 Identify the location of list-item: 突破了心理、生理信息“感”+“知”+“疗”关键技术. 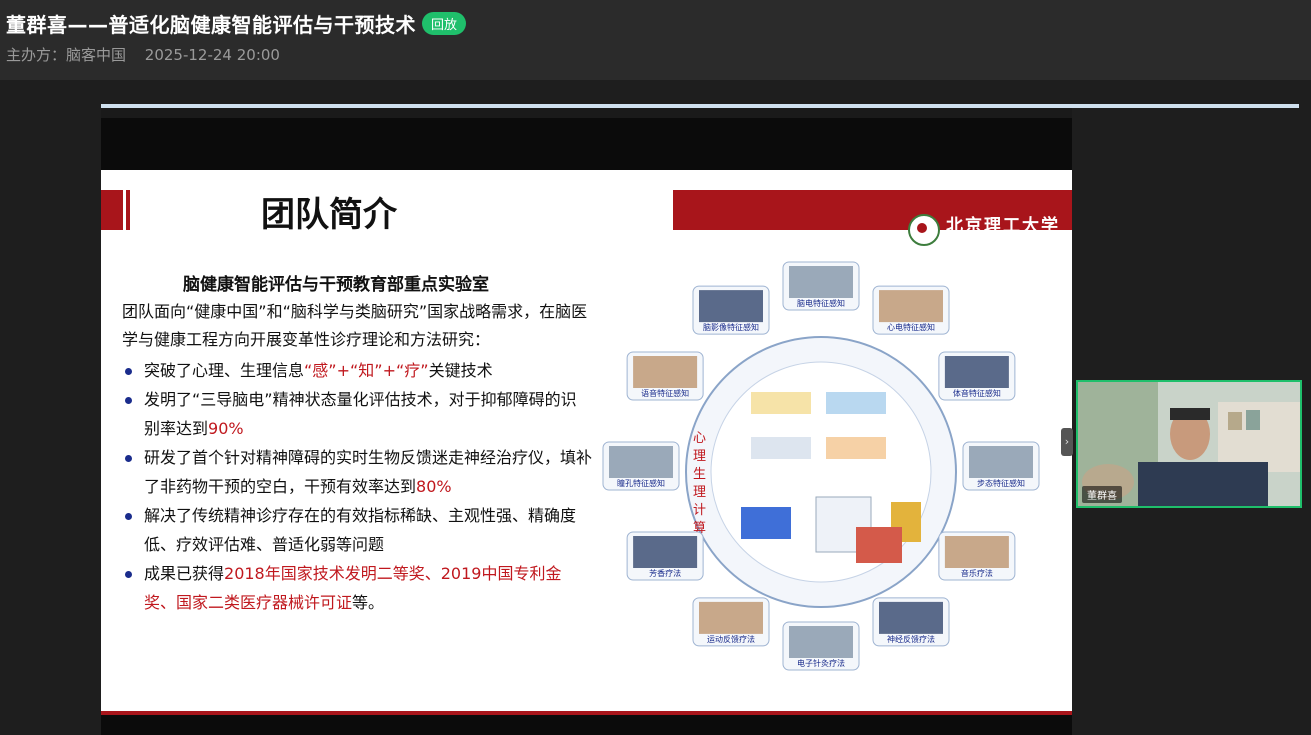
(357, 370).